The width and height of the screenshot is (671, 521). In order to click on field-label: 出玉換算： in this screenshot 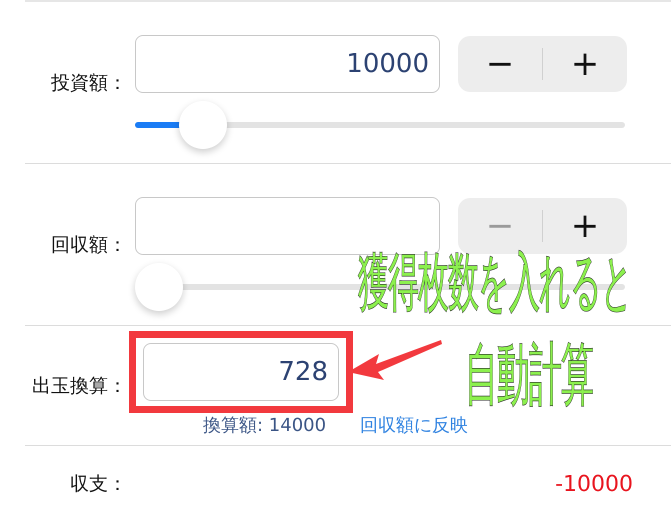, I will do `click(79, 386)`.